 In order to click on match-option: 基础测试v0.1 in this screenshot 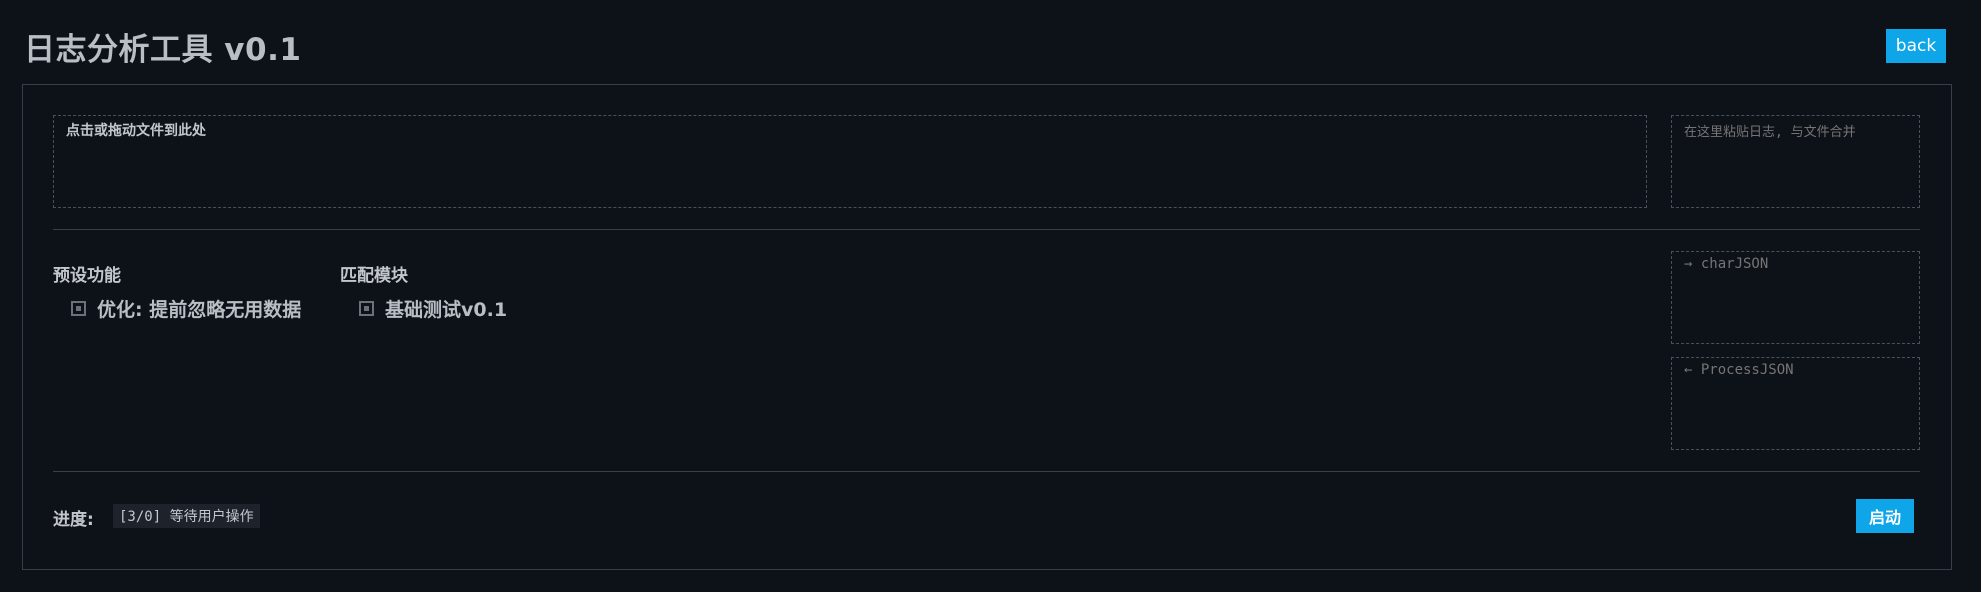, I will do `click(433, 308)`.